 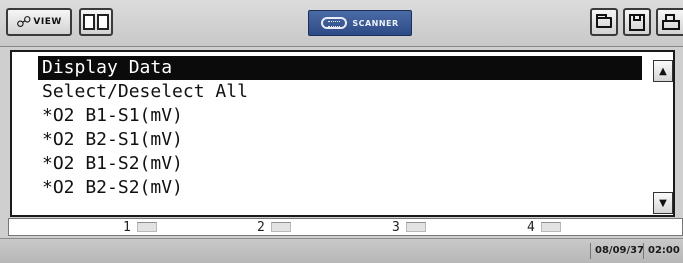 What do you see at coordinates (661, 251) in the screenshot?
I see `status-time: 02:00` at bounding box center [661, 251].